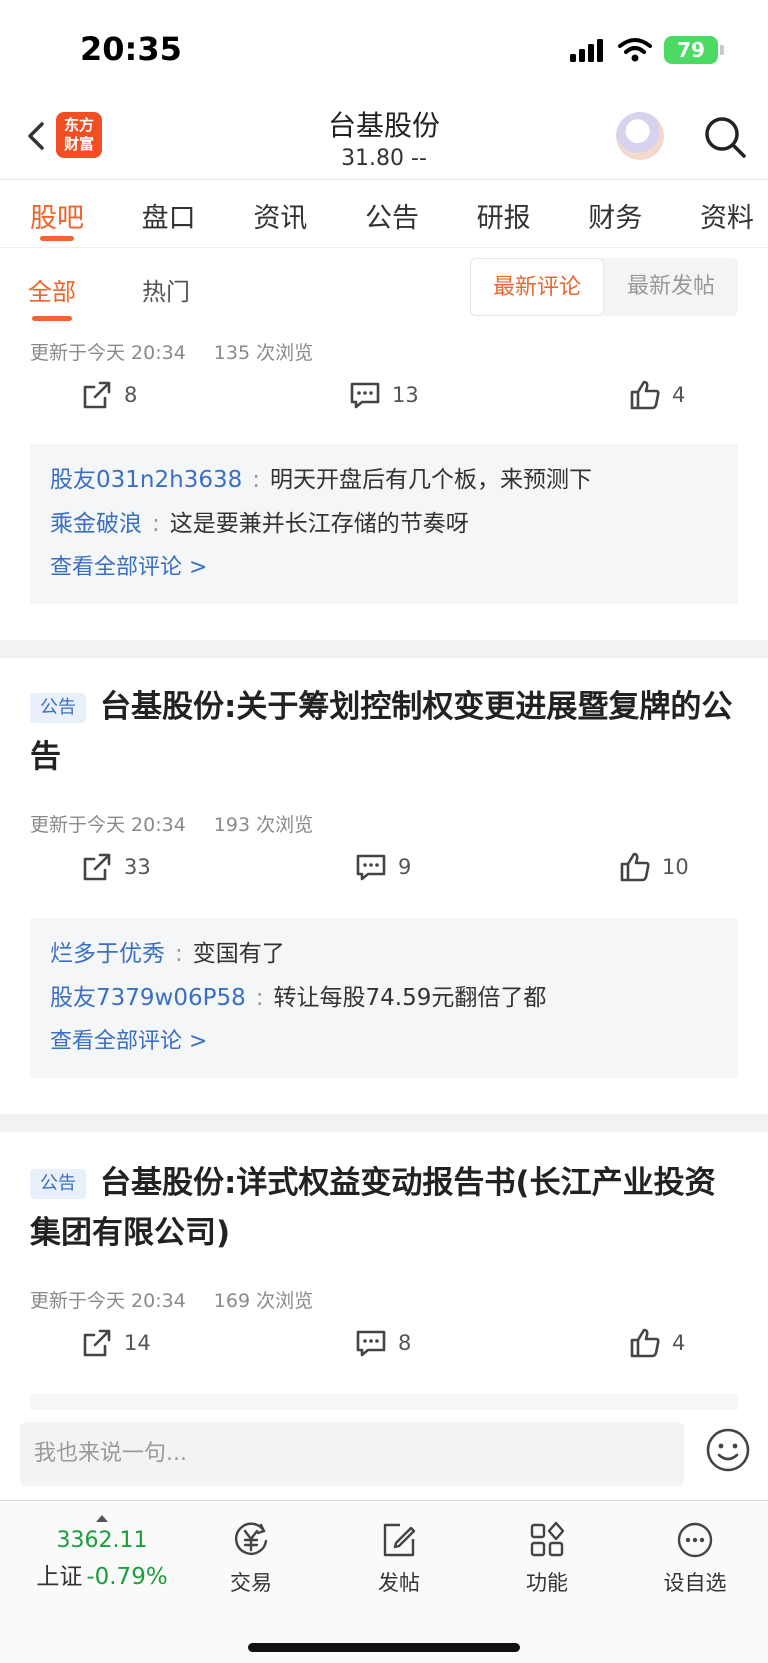 This screenshot has width=768, height=1663. What do you see at coordinates (137, 867) in the screenshot?
I see `share-count: 33` at bounding box center [137, 867].